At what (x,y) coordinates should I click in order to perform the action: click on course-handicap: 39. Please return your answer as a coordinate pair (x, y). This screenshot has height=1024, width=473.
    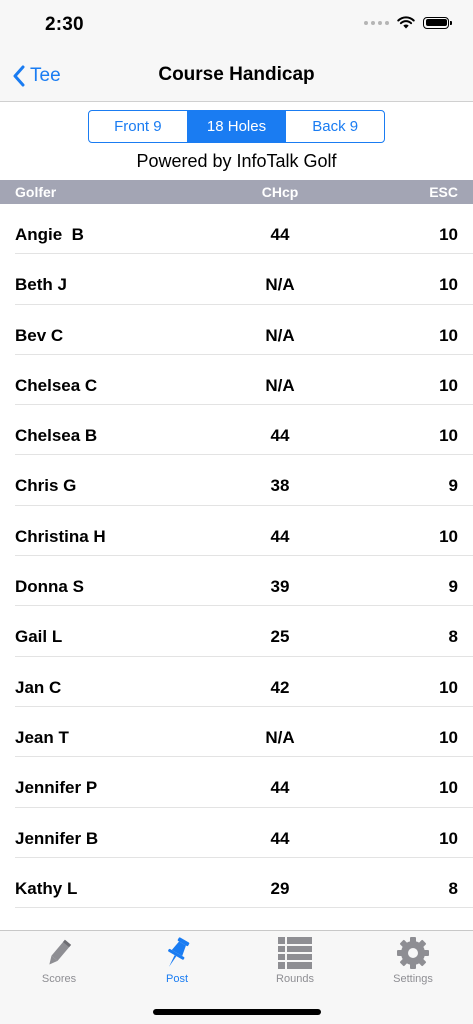
    Looking at the image, I should click on (280, 587).